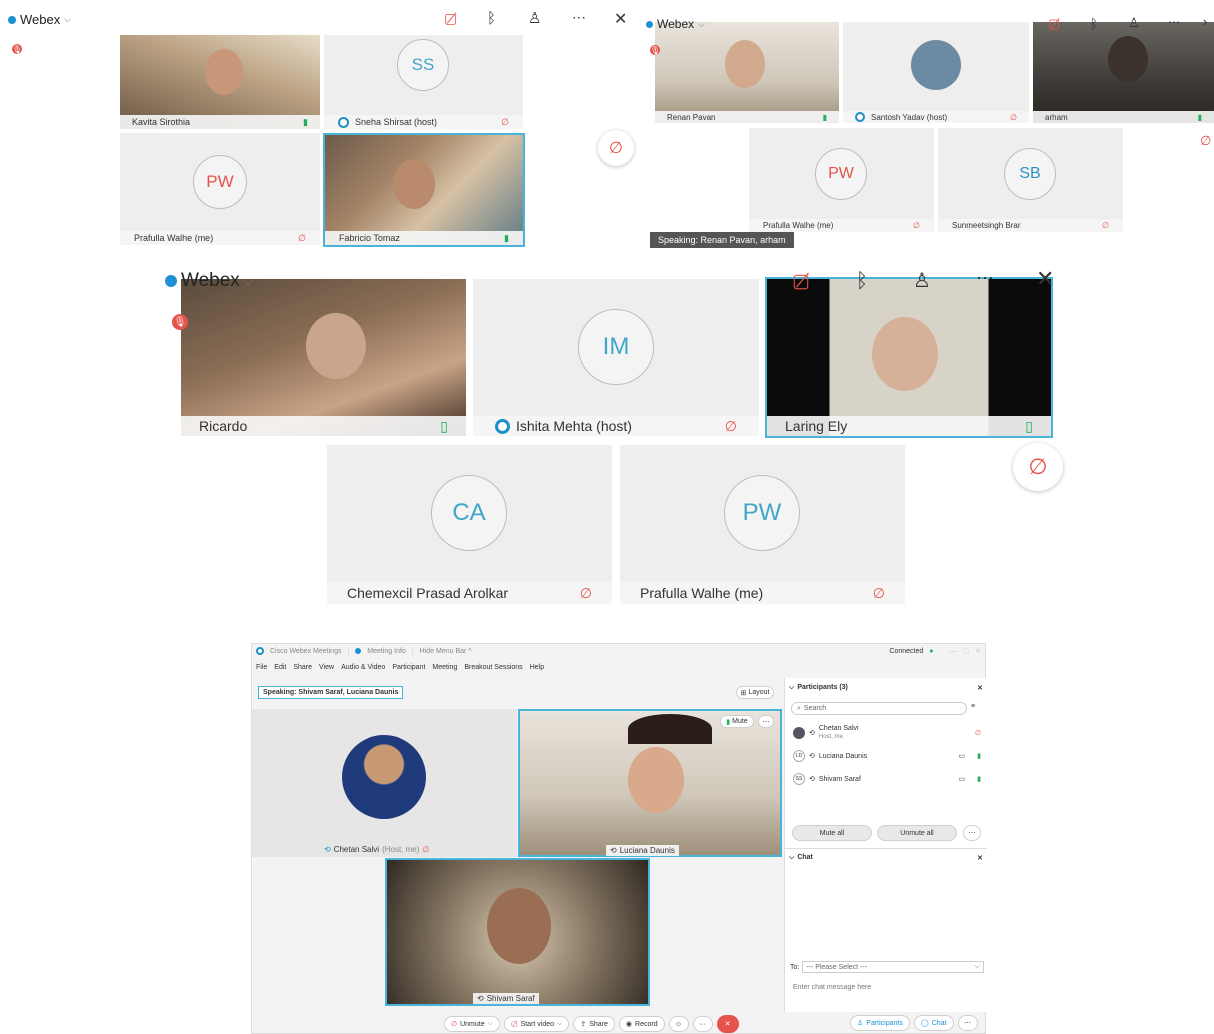 This screenshot has height=1034, width=1214. What do you see at coordinates (446, 651) in the screenshot?
I see `hide-menu-bar-button: Hide Menu Bar ^` at bounding box center [446, 651].